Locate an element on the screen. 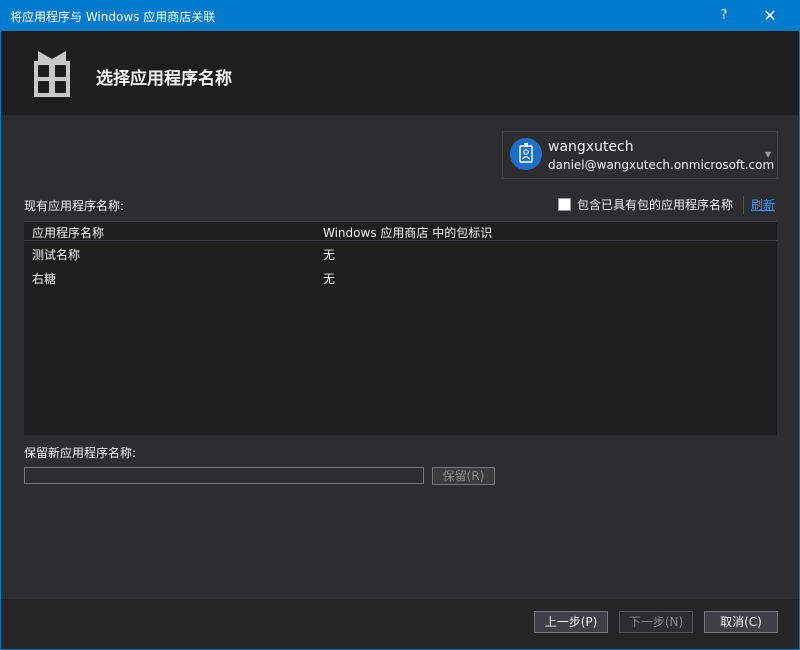 Image resolution: width=800 pixels, height=650 pixels. previous-button: 上一步(P) is located at coordinates (571, 622).